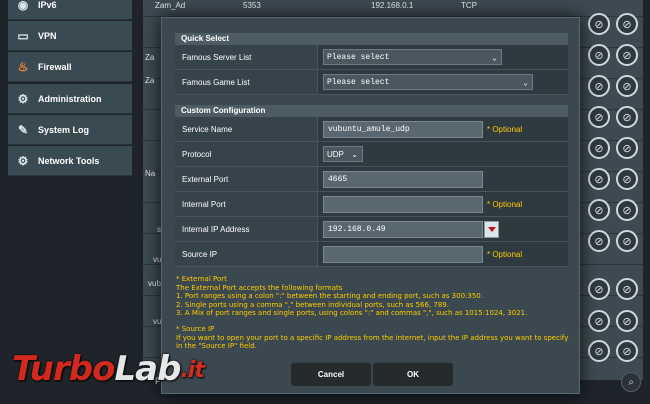  What do you see at coordinates (246, 254) in the screenshot?
I see `source-ip-label: Source IP` at bounding box center [246, 254].